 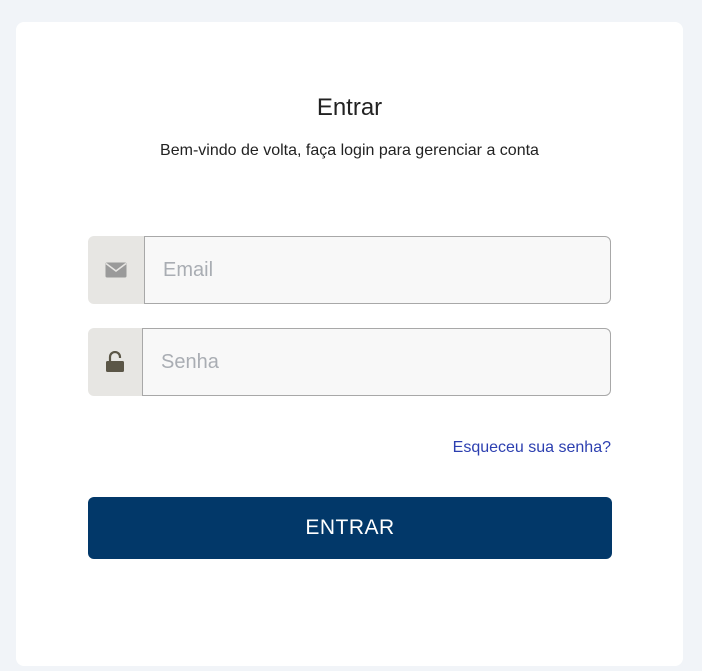 What do you see at coordinates (377, 270) in the screenshot?
I see `email-field` at bounding box center [377, 270].